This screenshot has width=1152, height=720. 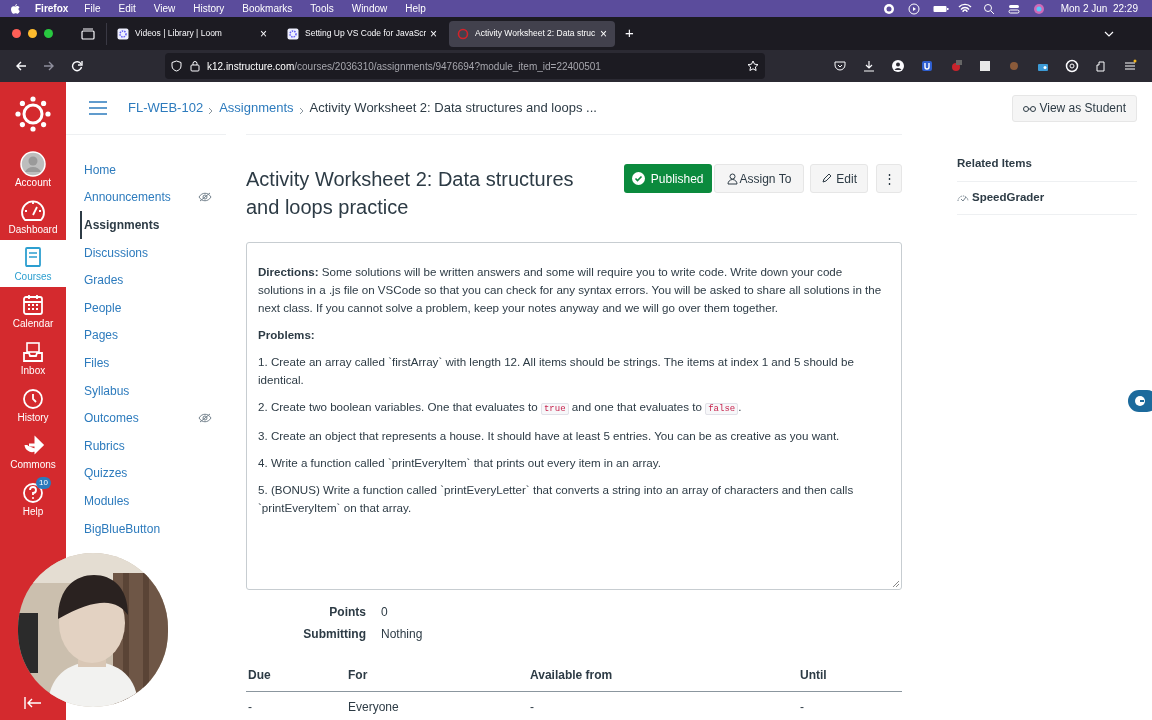 What do you see at coordinates (404, 66) in the screenshot?
I see `url-text: k12.instructure.com/courses/2036310/assignments/9476694?module_item_id=22400501` at bounding box center [404, 66].